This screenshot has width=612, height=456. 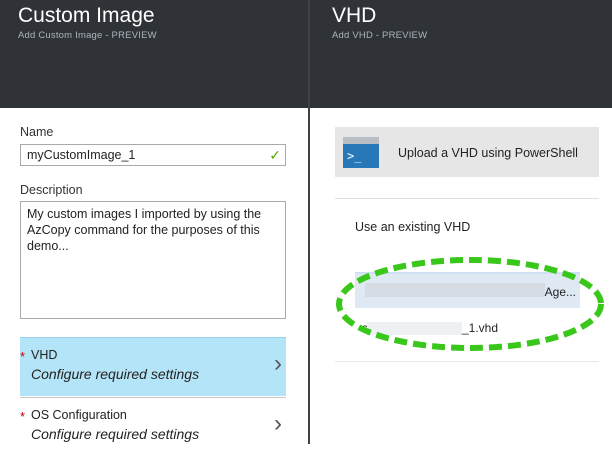 I want to click on blade-title: VHD, so click(x=354, y=15).